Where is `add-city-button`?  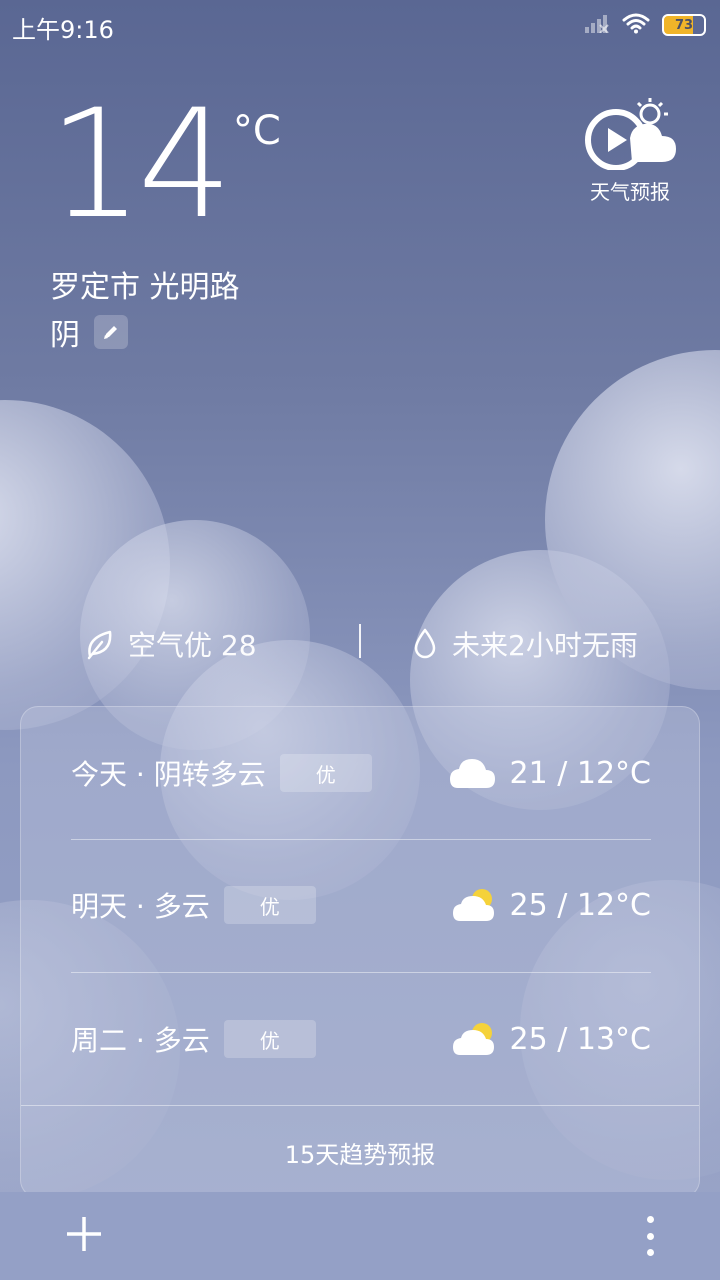 add-city-button is located at coordinates (84, 1234).